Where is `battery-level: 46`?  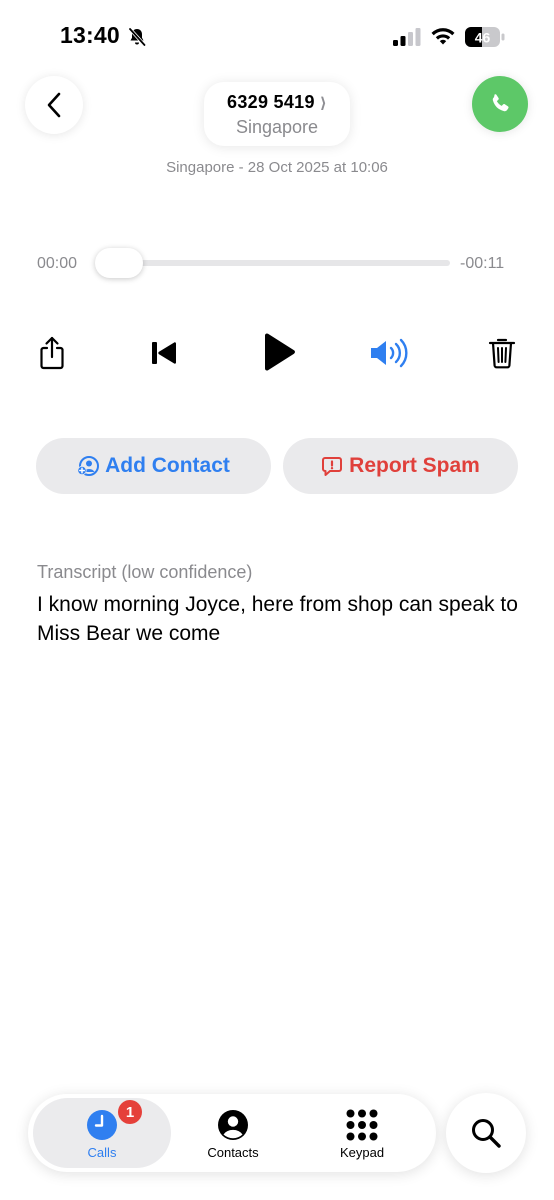
battery-level: 46 is located at coordinates (483, 38).